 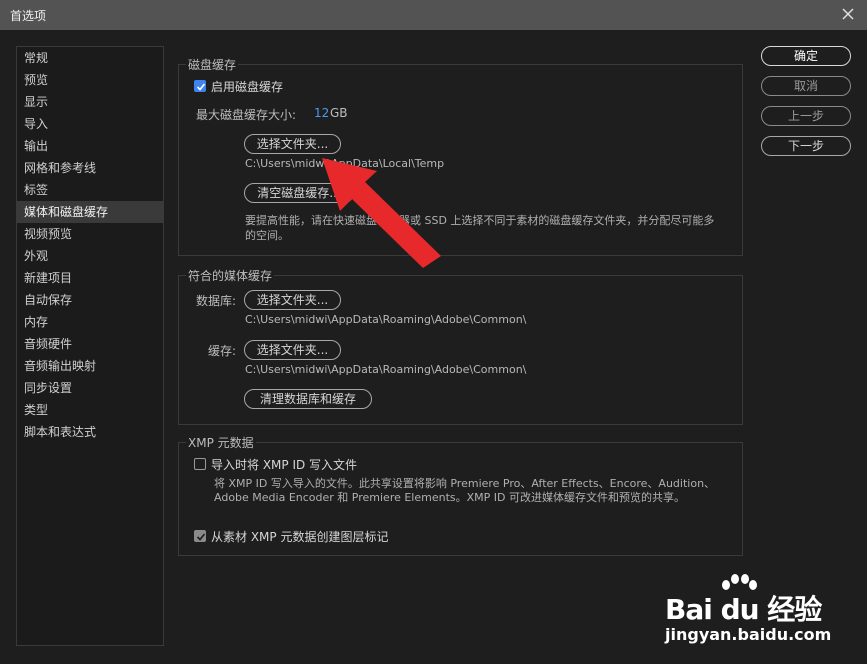 I want to click on cancel-button: 取消, so click(x=806, y=86).